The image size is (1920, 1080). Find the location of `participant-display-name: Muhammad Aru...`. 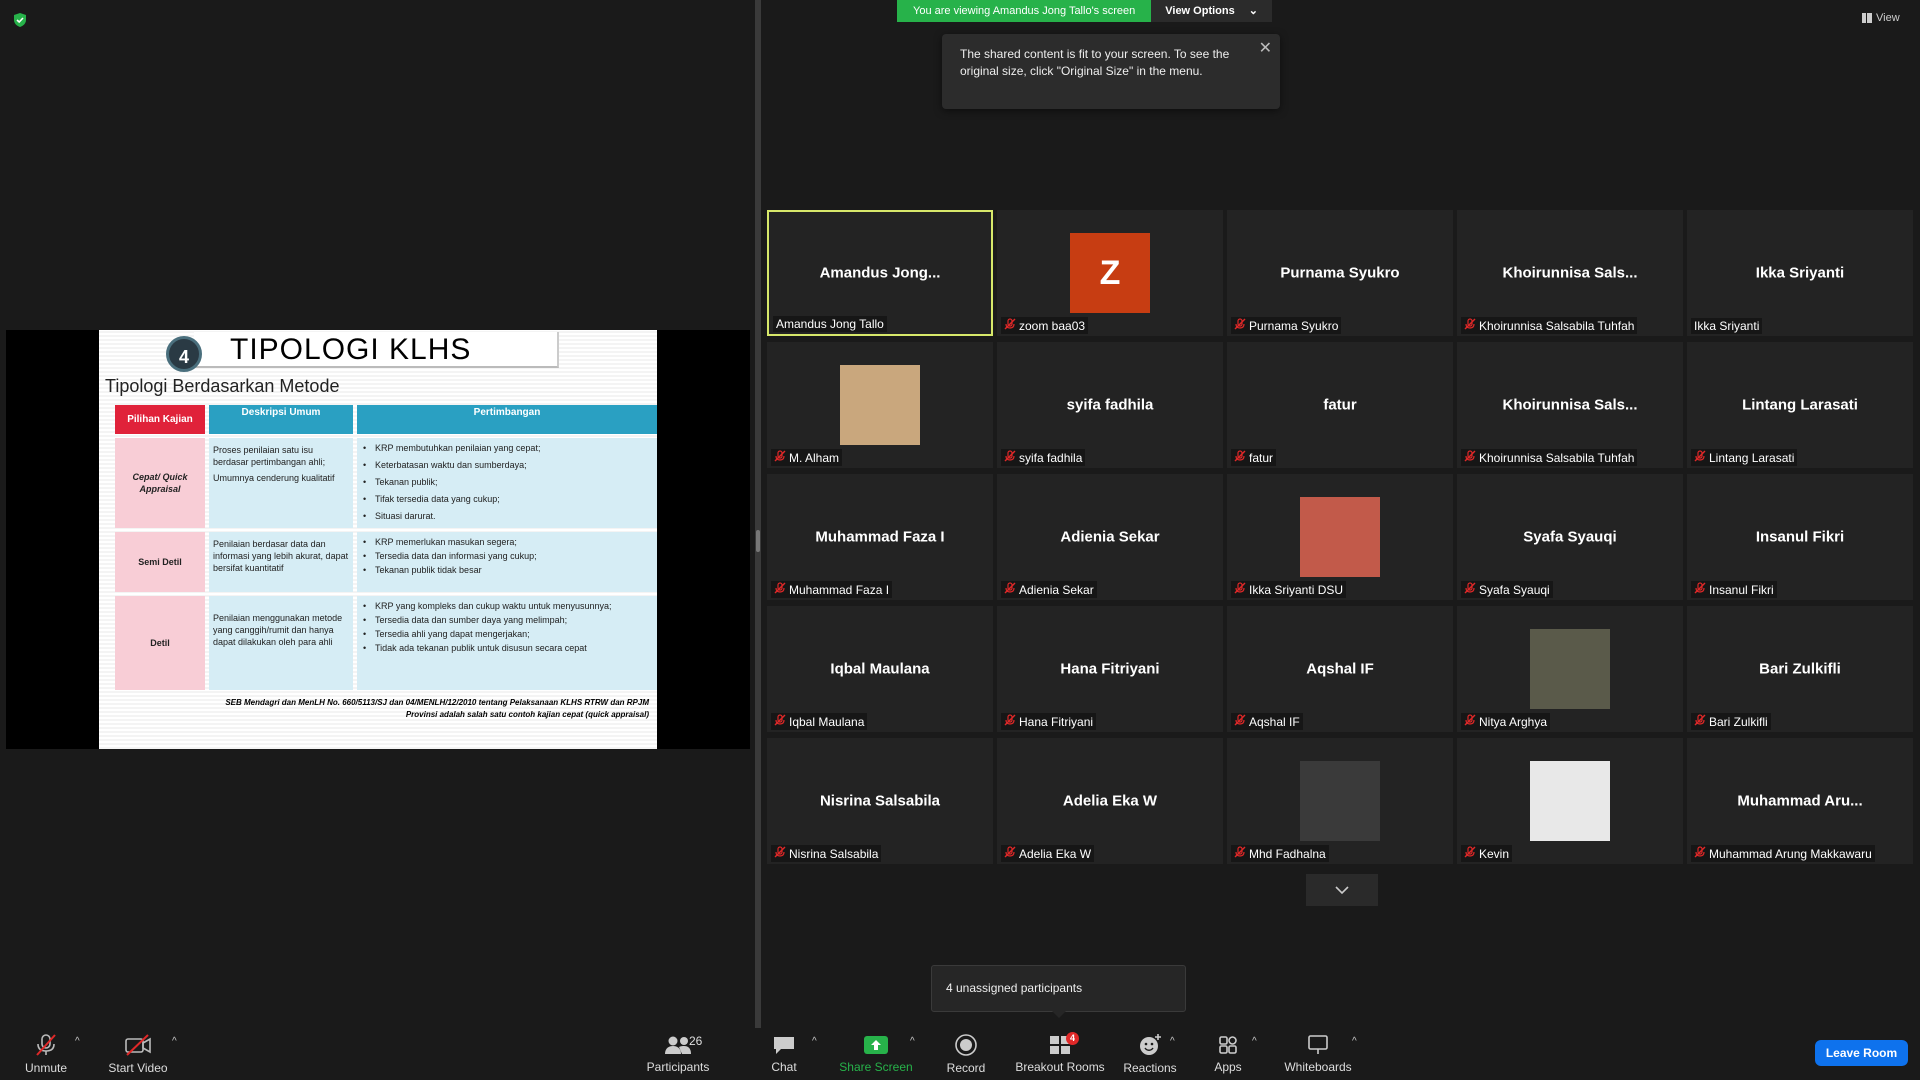

participant-display-name: Muhammad Aru... is located at coordinates (1800, 801).